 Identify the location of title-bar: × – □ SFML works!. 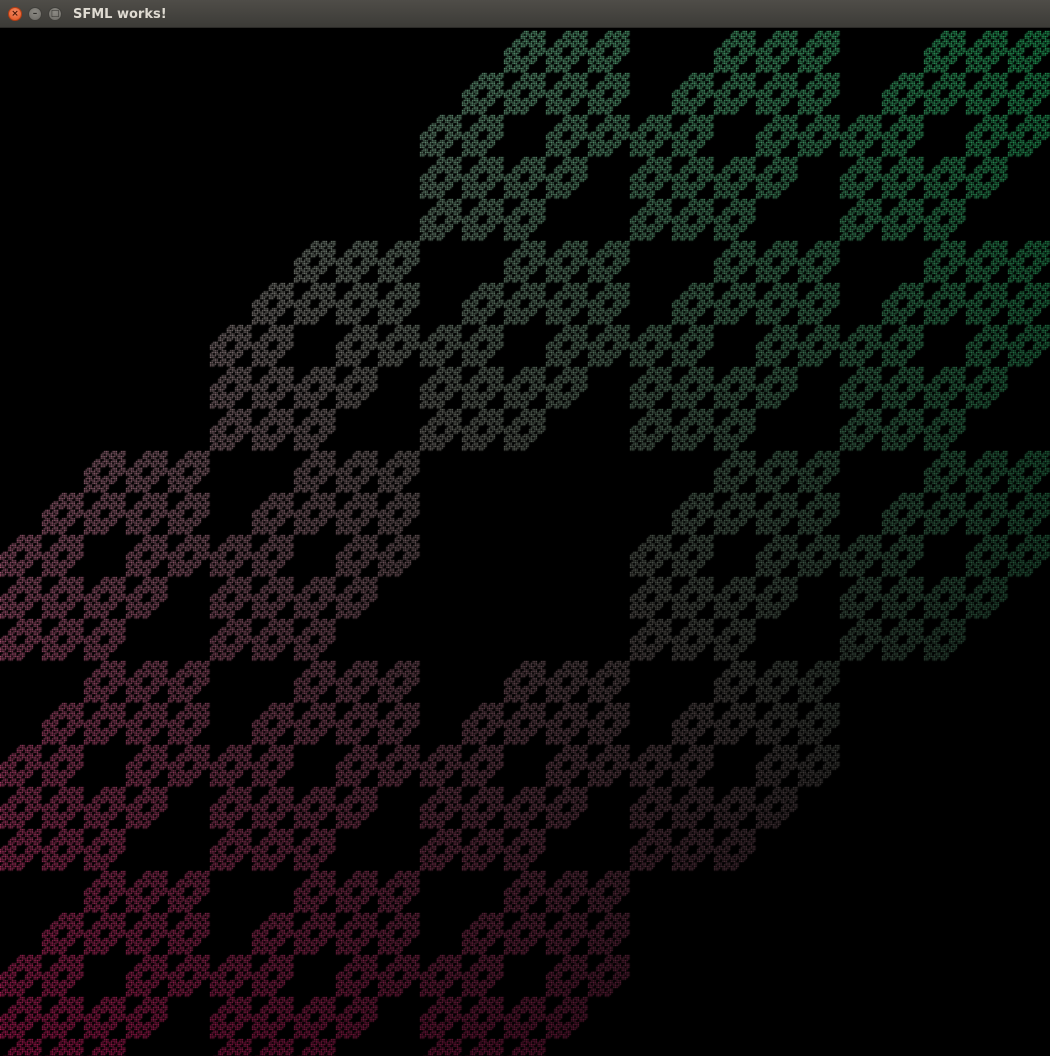
(525, 14).